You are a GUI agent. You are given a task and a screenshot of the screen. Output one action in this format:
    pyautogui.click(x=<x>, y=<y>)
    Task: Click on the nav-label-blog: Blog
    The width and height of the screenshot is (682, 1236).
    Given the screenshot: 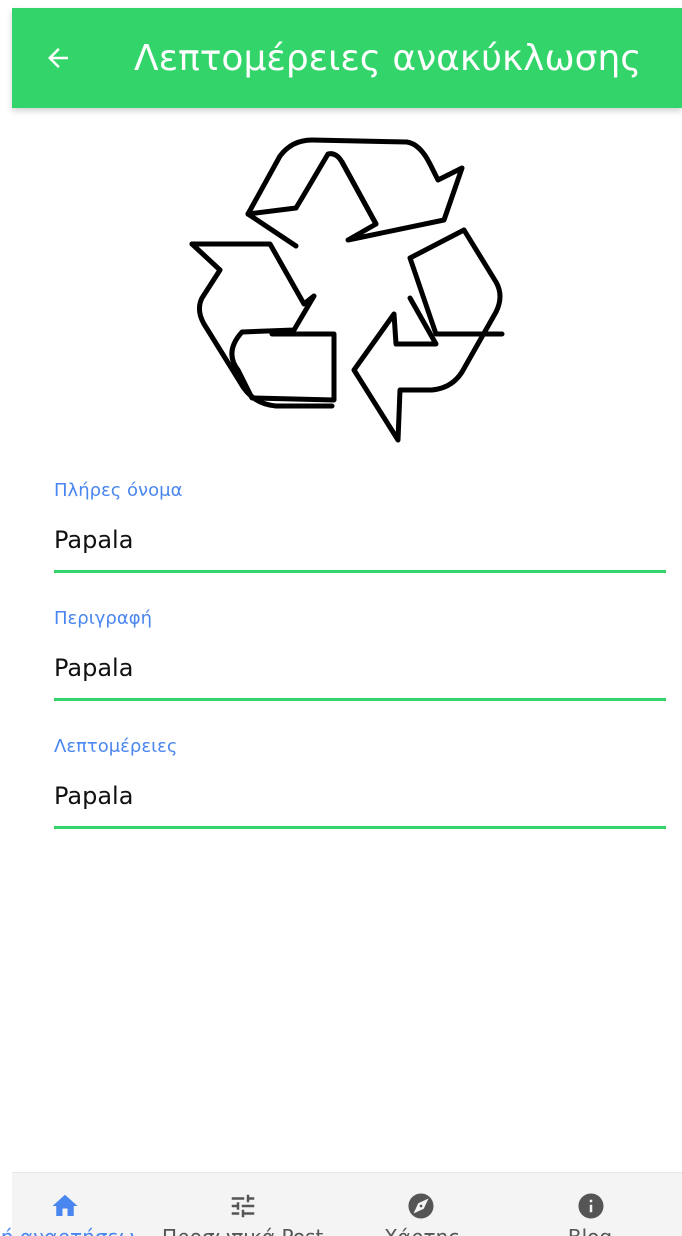 What is the action you would take?
    pyautogui.click(x=590, y=1230)
    